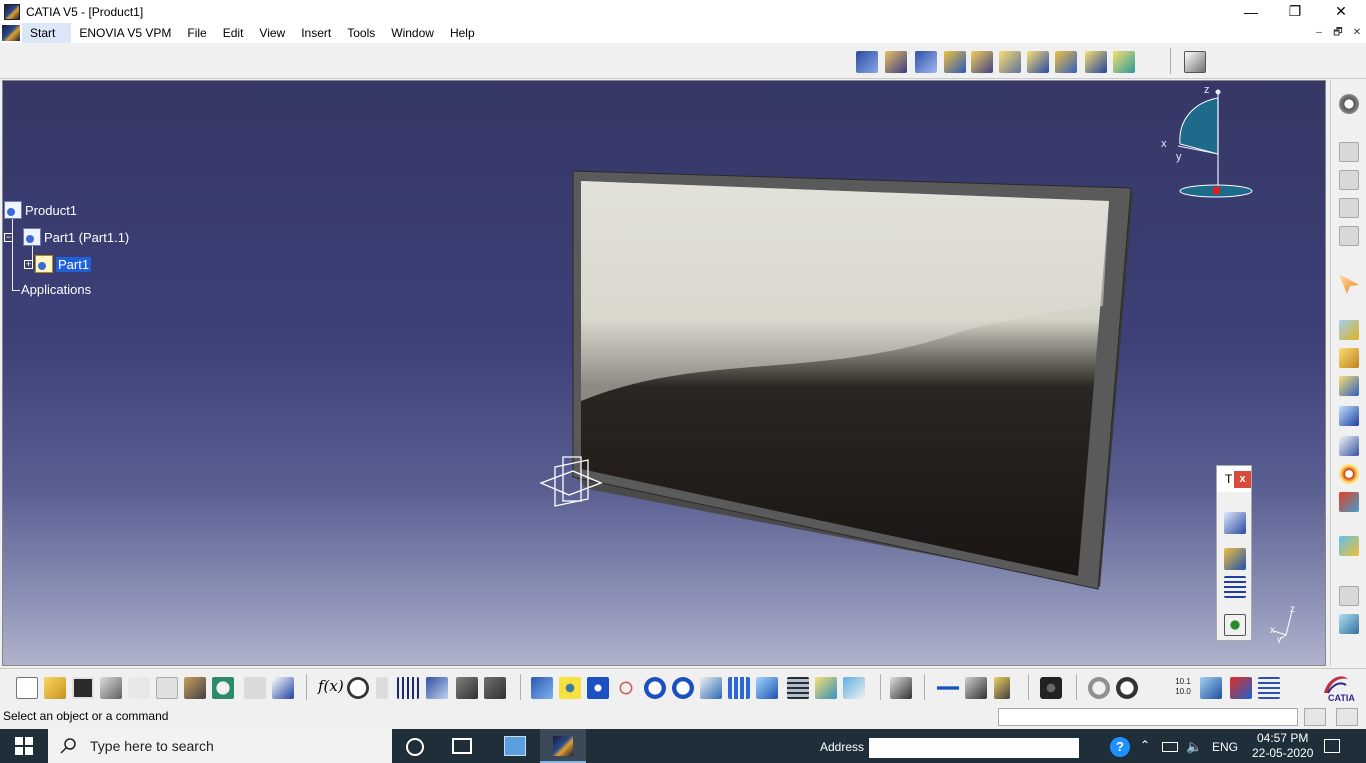  Describe the element at coordinates (408, 688) in the screenshot. I see `table-icon` at that location.